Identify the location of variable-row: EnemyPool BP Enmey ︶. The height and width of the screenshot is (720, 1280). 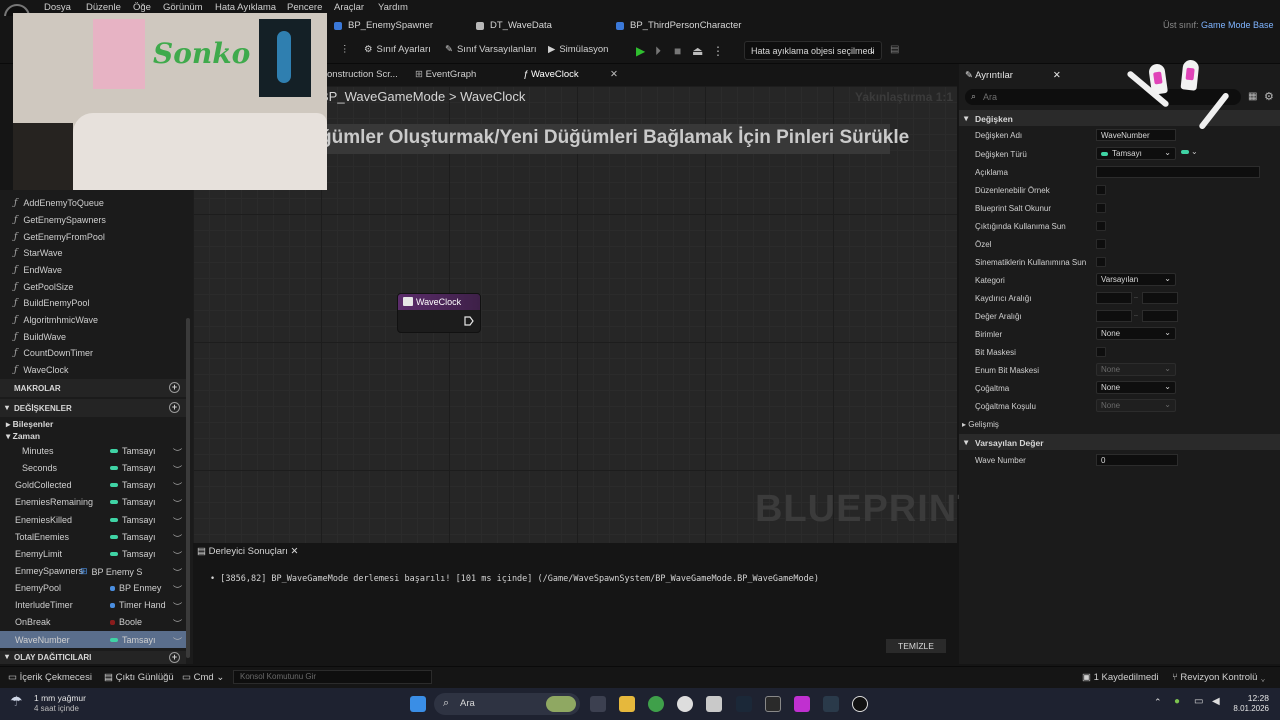
(93, 587).